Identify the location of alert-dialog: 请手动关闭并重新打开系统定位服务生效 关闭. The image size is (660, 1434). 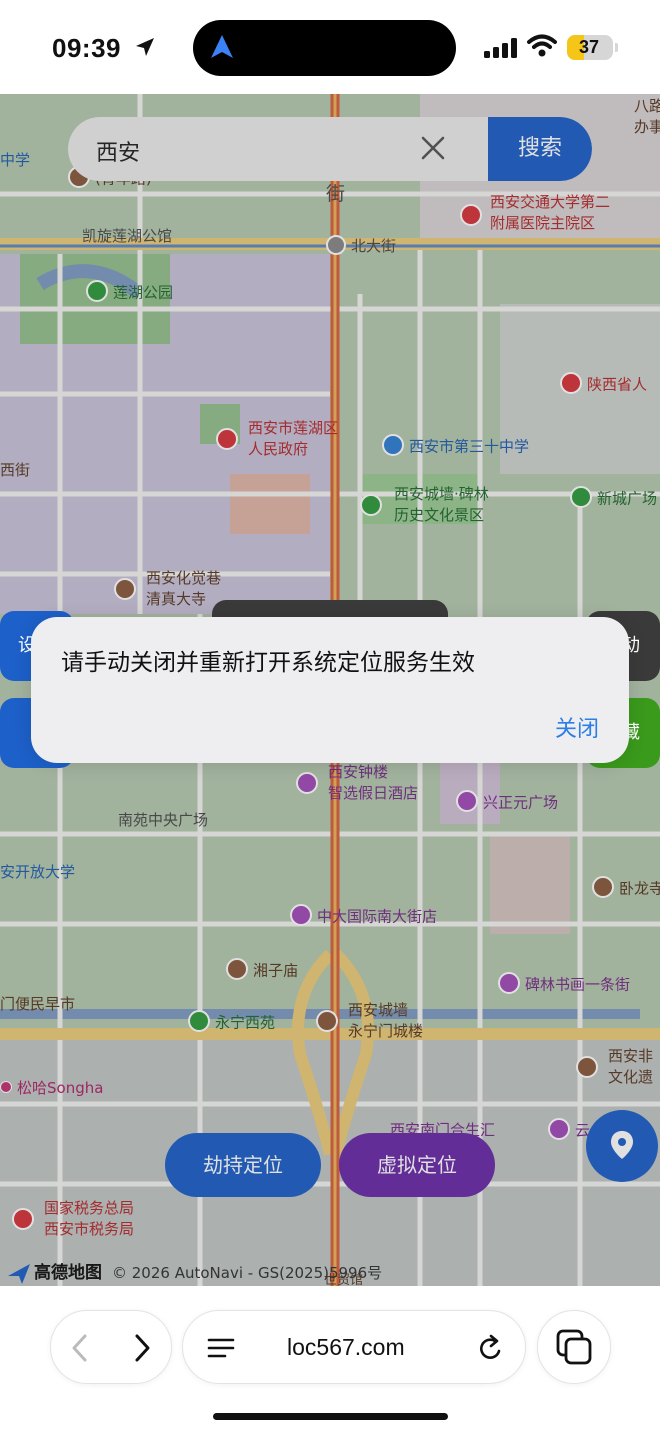
(330, 690).